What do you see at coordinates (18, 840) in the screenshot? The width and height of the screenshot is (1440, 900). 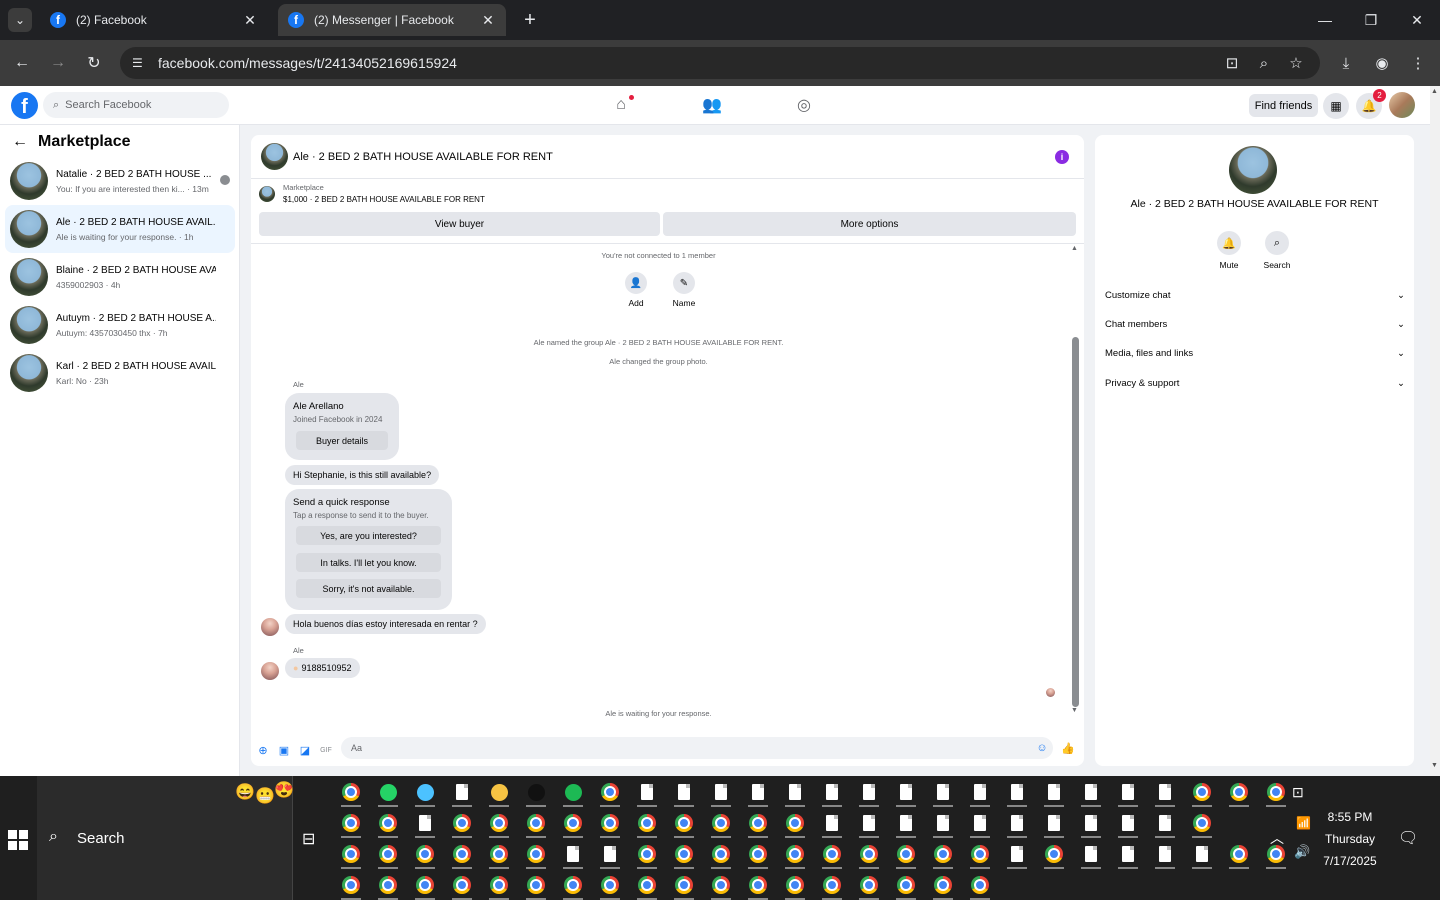 I see `windows-start-icon` at bounding box center [18, 840].